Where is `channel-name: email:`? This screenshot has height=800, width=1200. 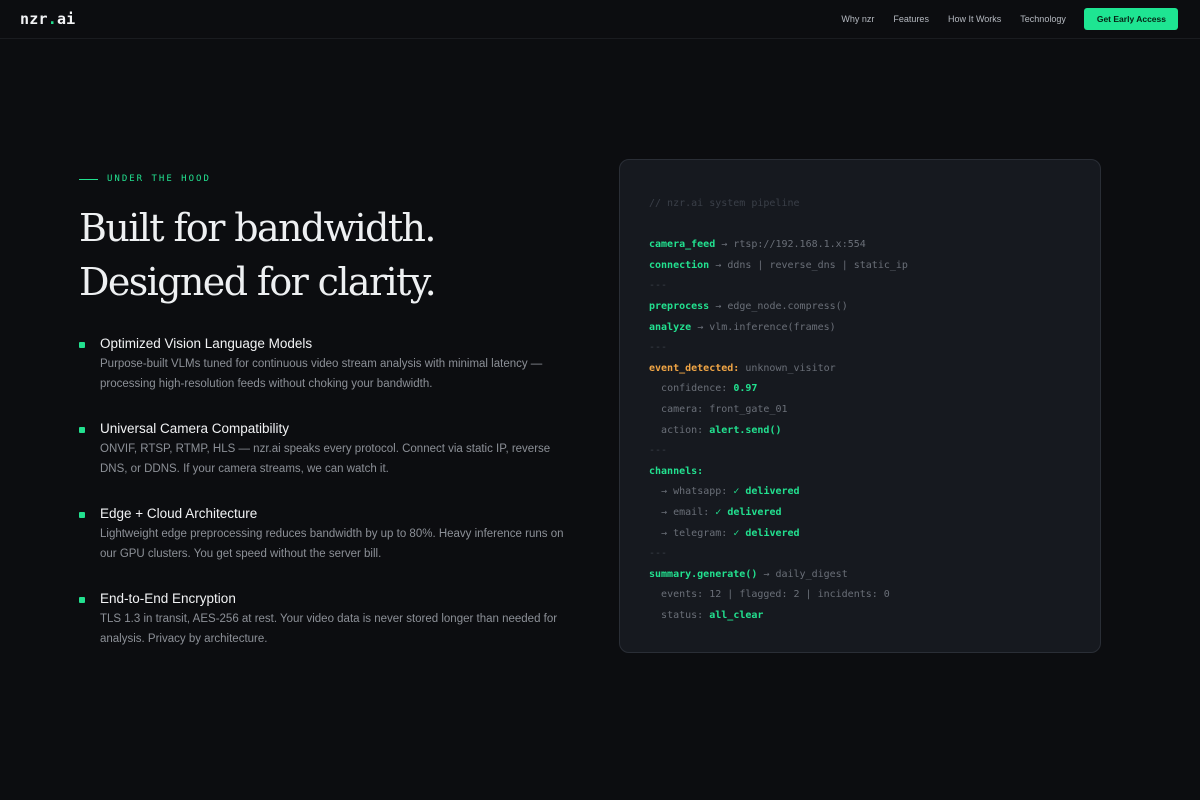
channel-name: email: is located at coordinates (691, 512).